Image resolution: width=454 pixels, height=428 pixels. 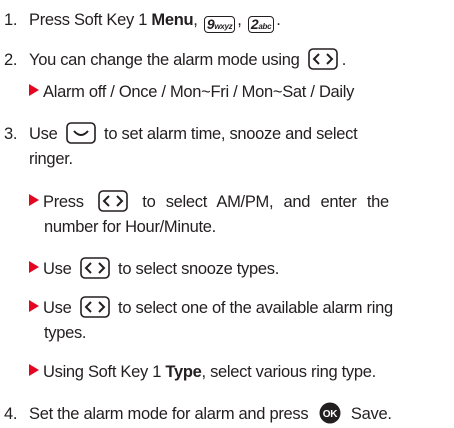 I want to click on step-3-bullet-2: Use to select snooze types., so click(x=154, y=268).